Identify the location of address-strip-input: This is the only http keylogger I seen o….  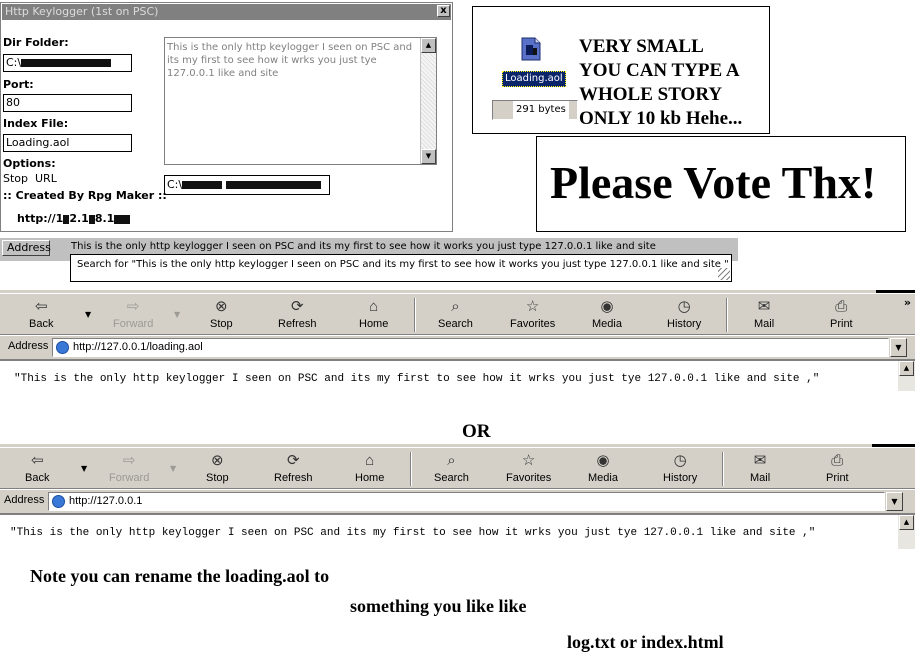
(363, 247).